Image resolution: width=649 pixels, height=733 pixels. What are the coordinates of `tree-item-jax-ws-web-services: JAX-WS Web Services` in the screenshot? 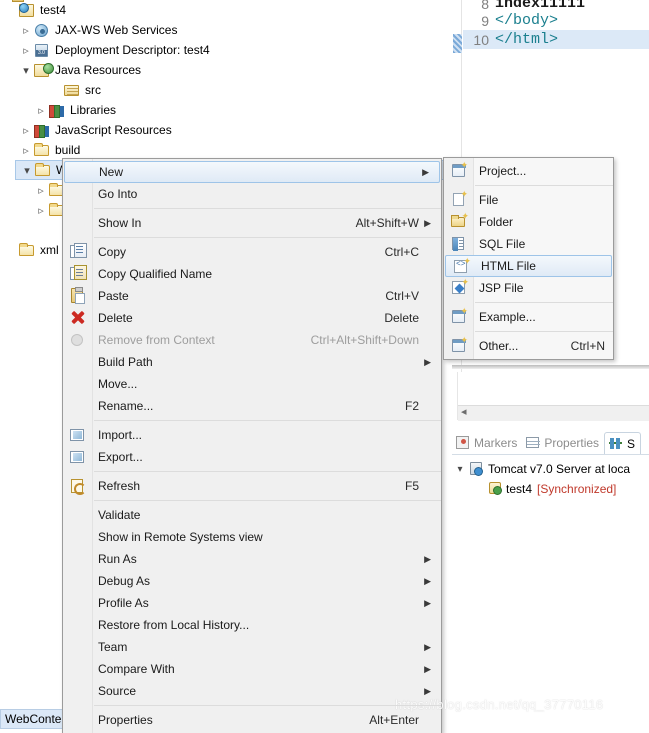 It's located at (233, 30).